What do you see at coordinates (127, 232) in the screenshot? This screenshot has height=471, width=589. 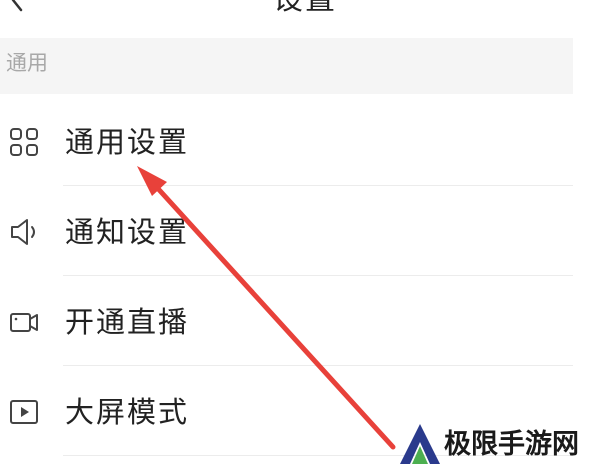 I see `menu-item-label: 通知设置` at bounding box center [127, 232].